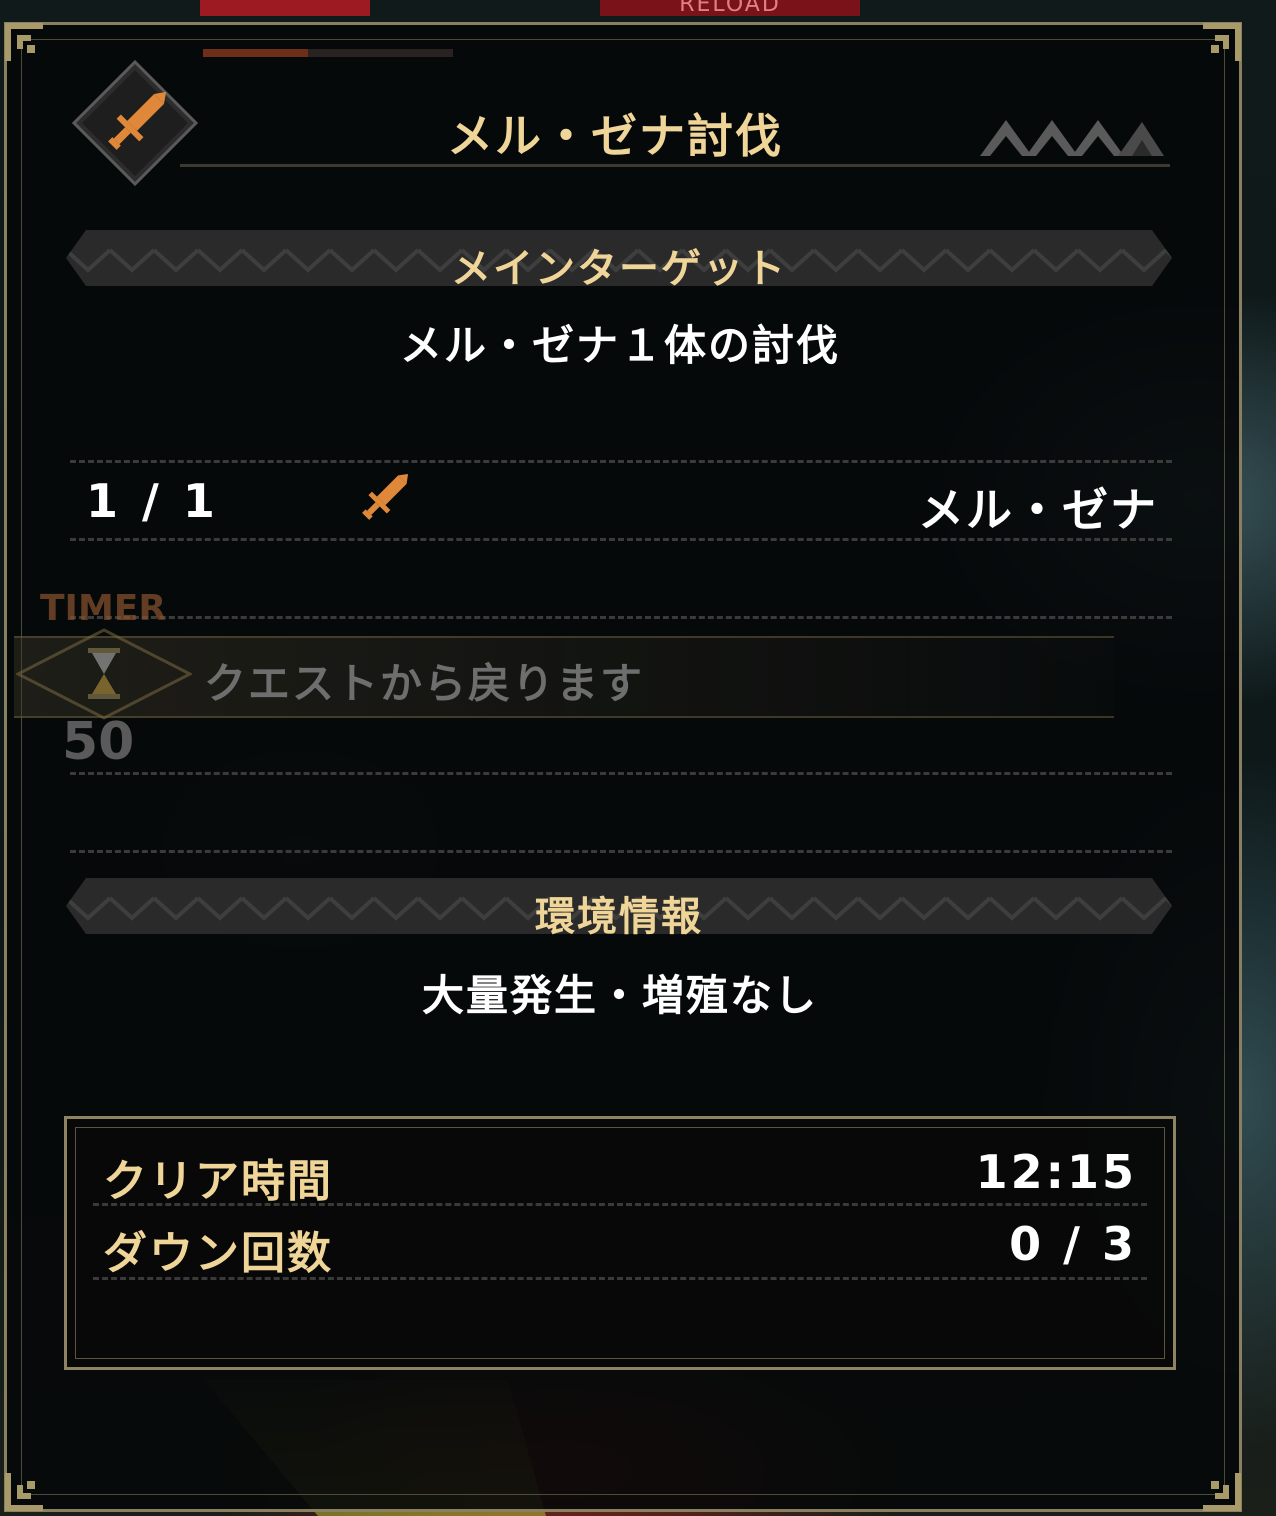 This screenshot has height=1516, width=1276. I want to click on environment-banner: 環境情報, so click(619, 909).